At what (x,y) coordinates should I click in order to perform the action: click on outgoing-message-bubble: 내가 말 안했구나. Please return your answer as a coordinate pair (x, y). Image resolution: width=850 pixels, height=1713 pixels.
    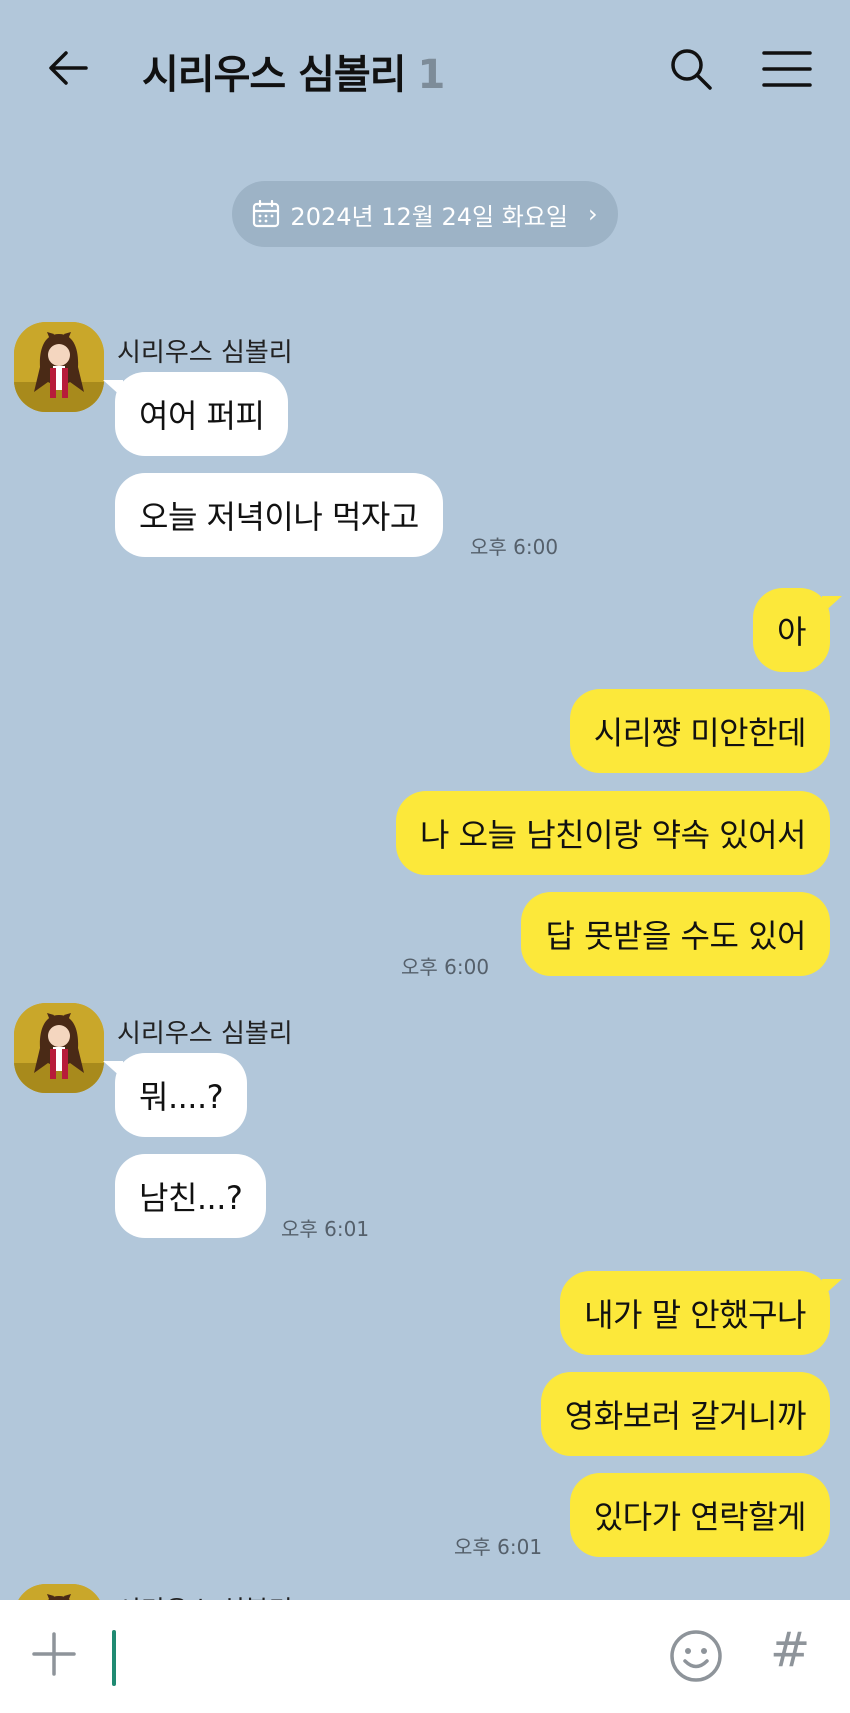
    Looking at the image, I should click on (701, 1313).